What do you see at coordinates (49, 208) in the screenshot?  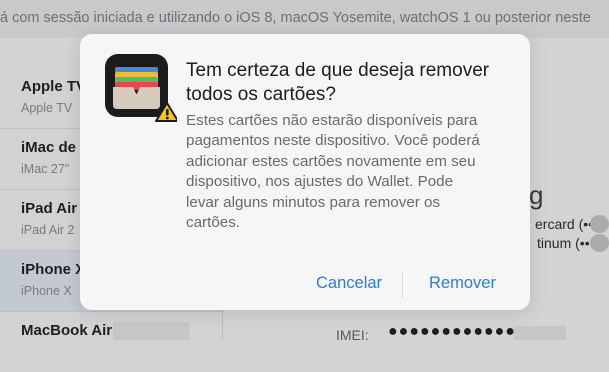 I see `device-name: iPad Air` at bounding box center [49, 208].